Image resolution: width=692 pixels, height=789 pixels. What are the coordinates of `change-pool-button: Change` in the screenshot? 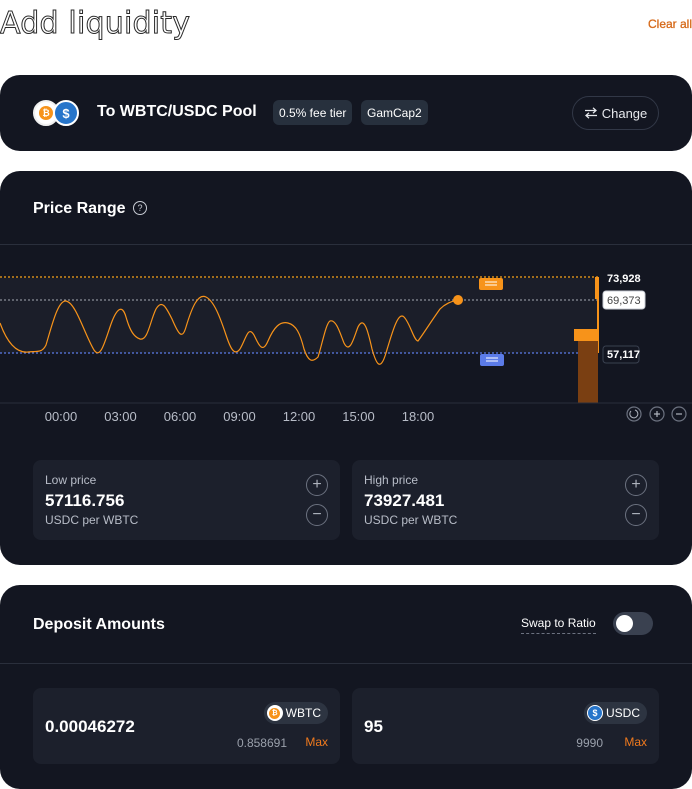 It's located at (615, 113).